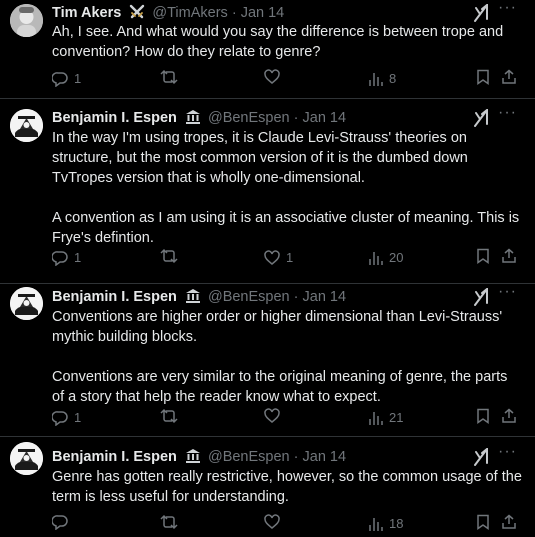 Image resolution: width=535 pixels, height=537 pixels. What do you see at coordinates (86, 13) in the screenshot?
I see `author-name: Tim Akers` at bounding box center [86, 13].